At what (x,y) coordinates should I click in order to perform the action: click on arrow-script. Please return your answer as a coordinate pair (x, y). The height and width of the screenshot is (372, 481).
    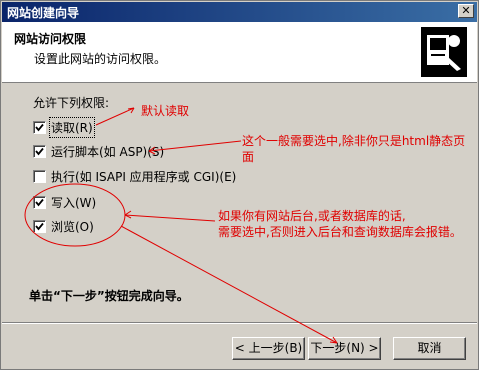
    Looking at the image, I should click on (195, 146).